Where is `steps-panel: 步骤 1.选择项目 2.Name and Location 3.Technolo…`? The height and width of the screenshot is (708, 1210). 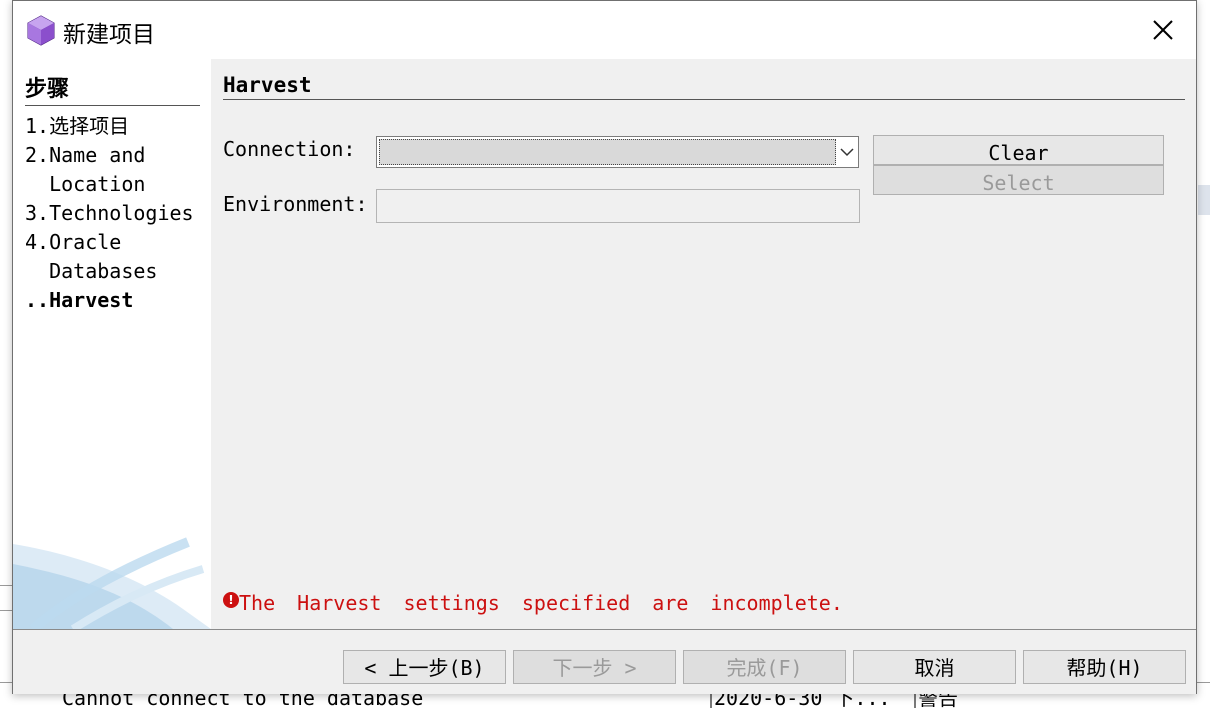
steps-panel: 步骤 1.选择项目 2.Name and Location 3.Technolo… is located at coordinates (112, 344).